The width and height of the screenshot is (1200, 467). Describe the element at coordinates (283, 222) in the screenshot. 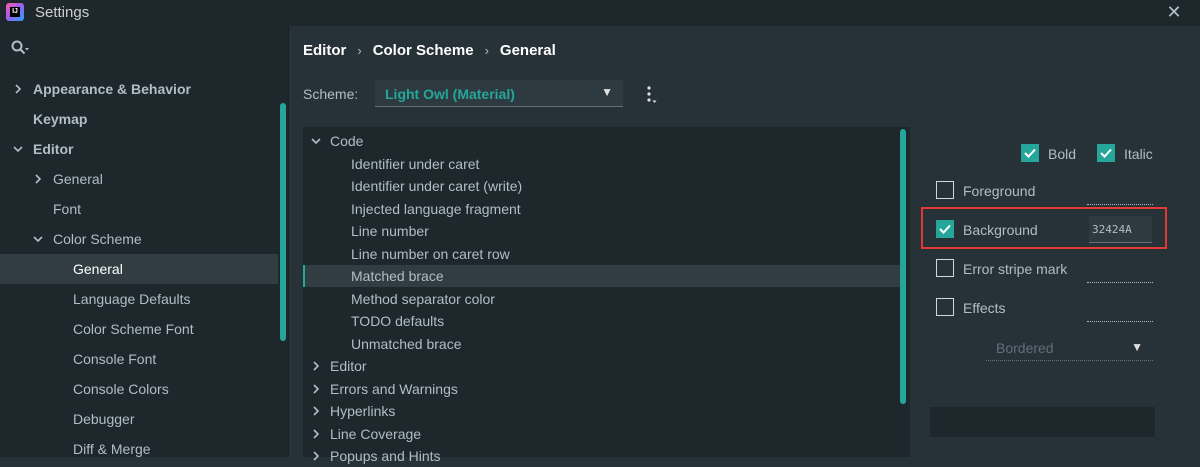

I see `sidebar-scrollbar` at that location.